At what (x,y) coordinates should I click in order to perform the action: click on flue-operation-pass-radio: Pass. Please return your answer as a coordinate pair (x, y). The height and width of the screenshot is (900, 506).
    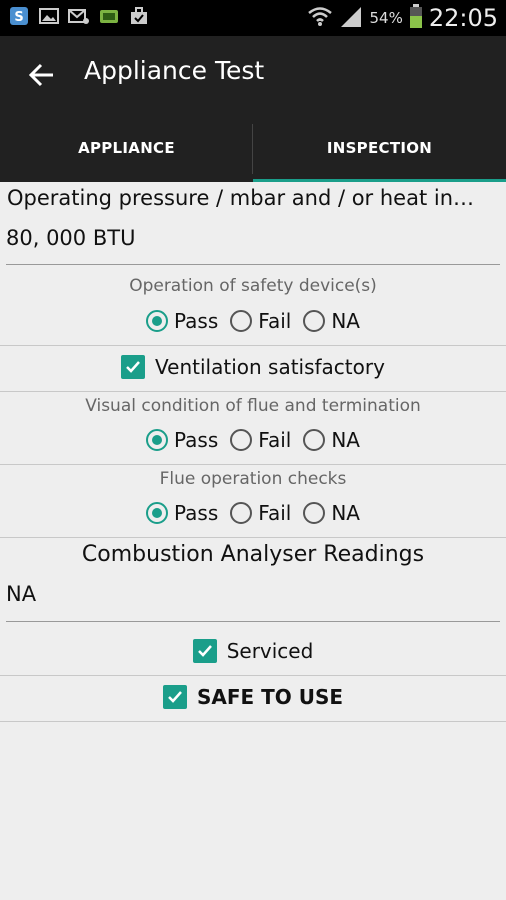
    Looking at the image, I should click on (182, 513).